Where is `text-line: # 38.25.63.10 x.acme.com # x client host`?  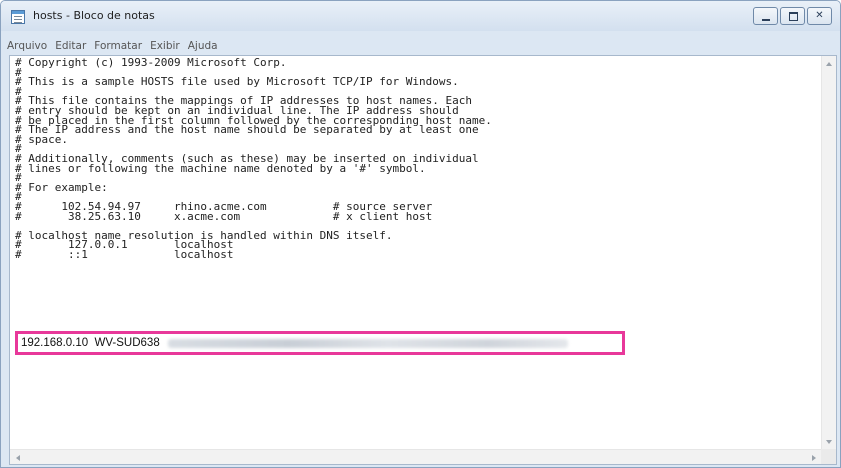 text-line: # 38.25.63.10 x.acme.com # x client host is located at coordinates (224, 216).